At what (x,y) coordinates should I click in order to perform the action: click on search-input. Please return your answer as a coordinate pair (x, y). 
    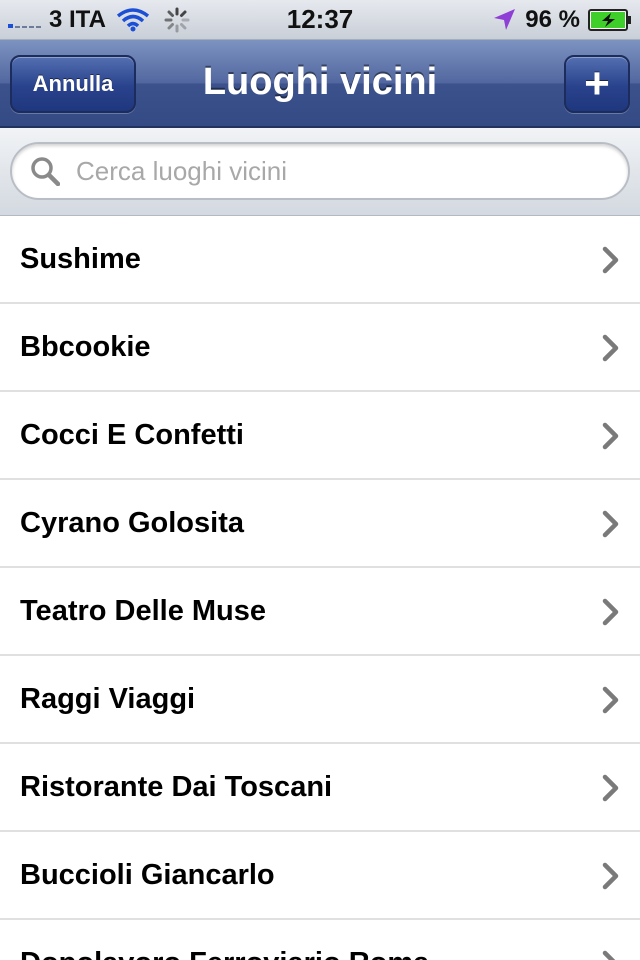
    Looking at the image, I should click on (326, 171).